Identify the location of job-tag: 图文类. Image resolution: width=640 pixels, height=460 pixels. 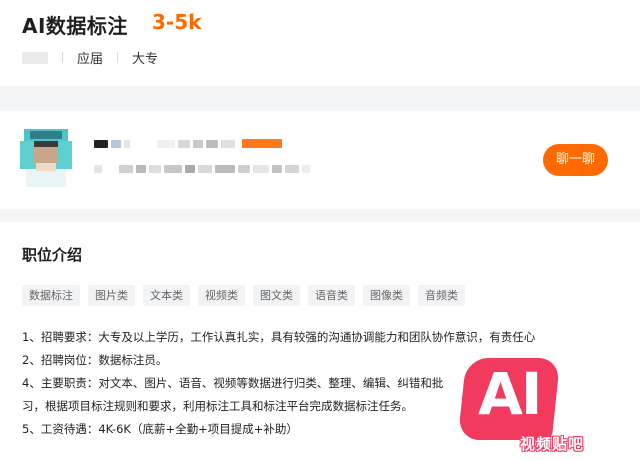
(276, 295).